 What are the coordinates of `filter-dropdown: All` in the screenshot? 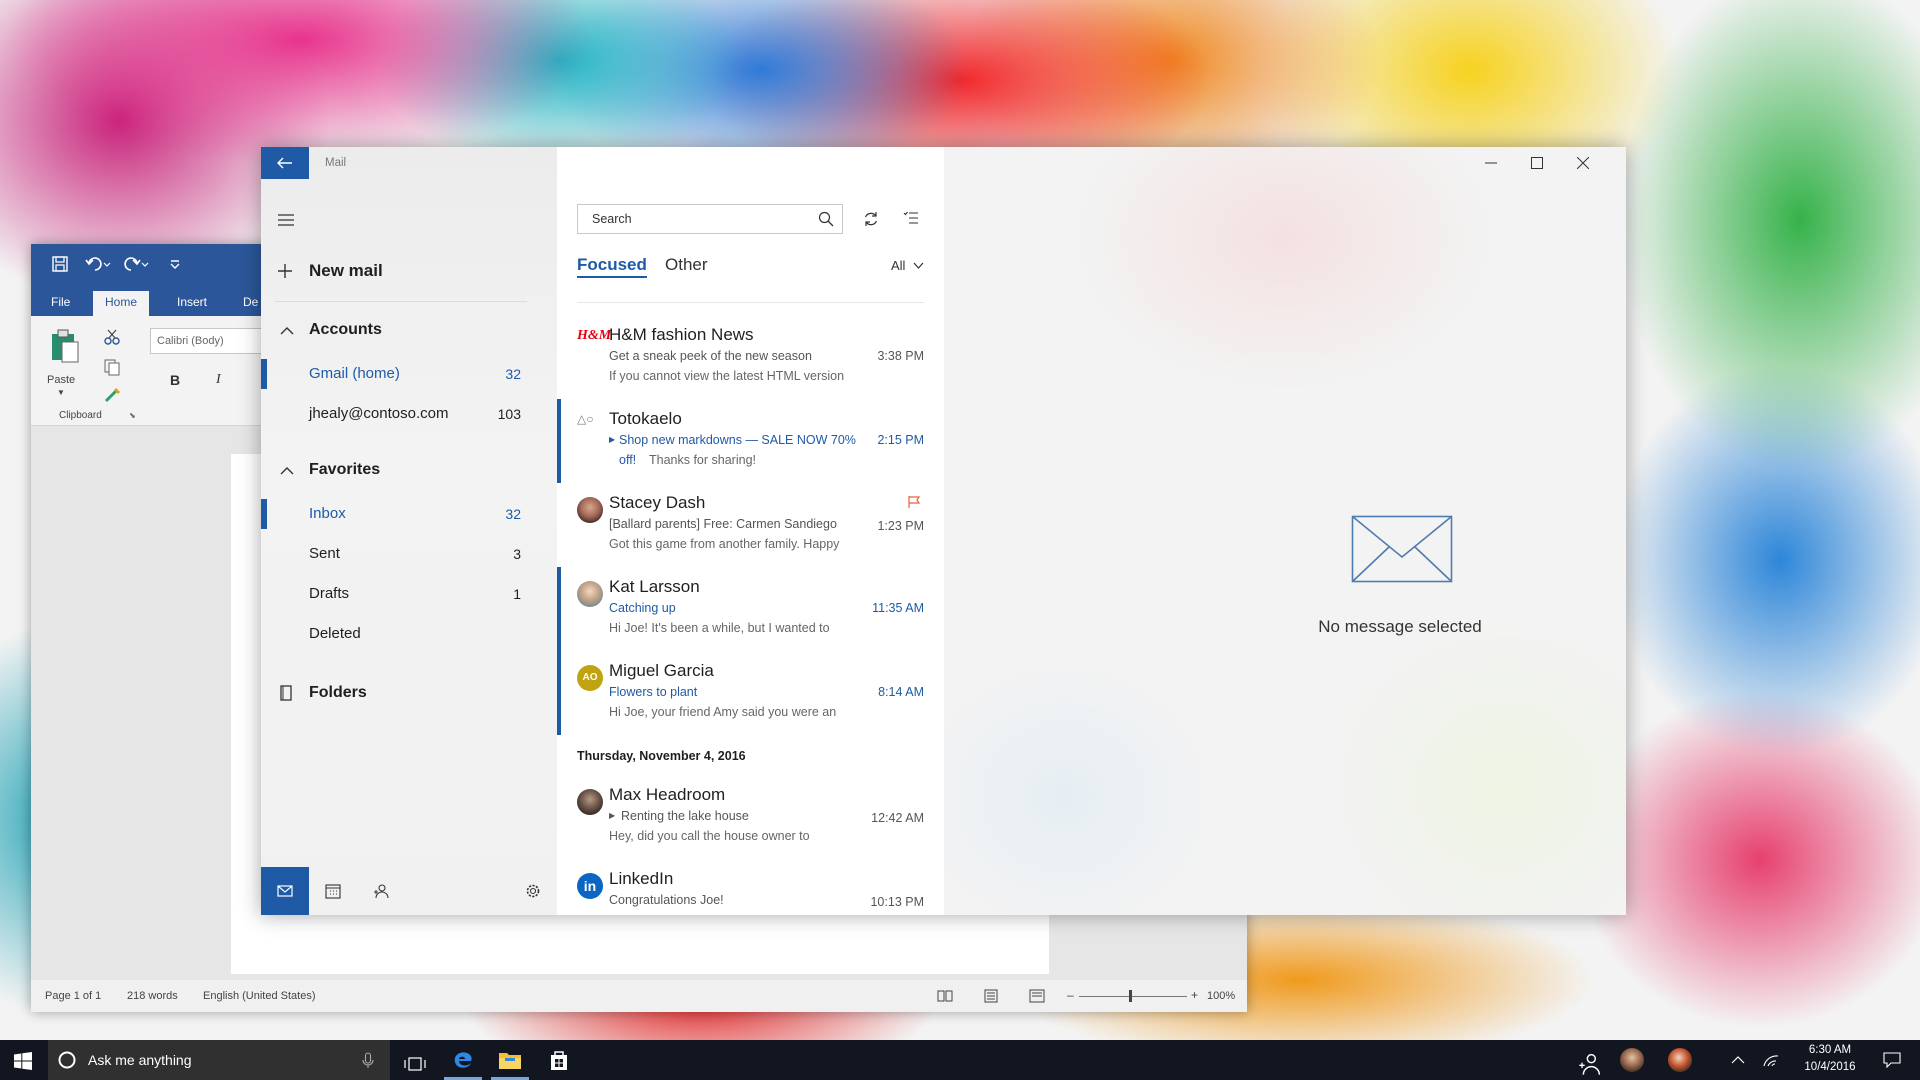 It's located at (907, 266).